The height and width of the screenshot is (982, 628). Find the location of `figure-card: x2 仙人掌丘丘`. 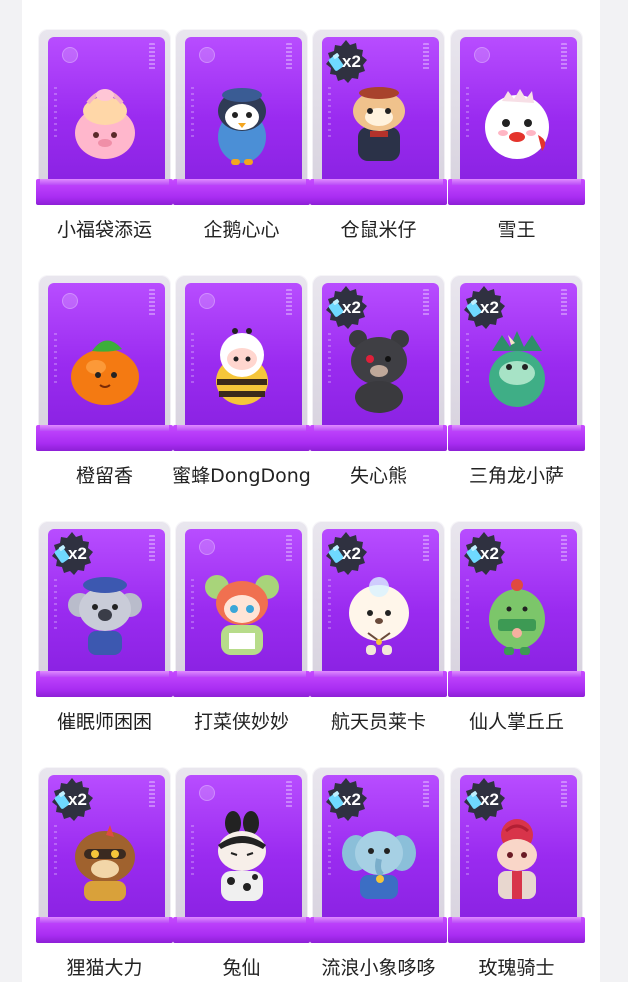

figure-card: x2 仙人掌丘丘 is located at coordinates (516, 631).